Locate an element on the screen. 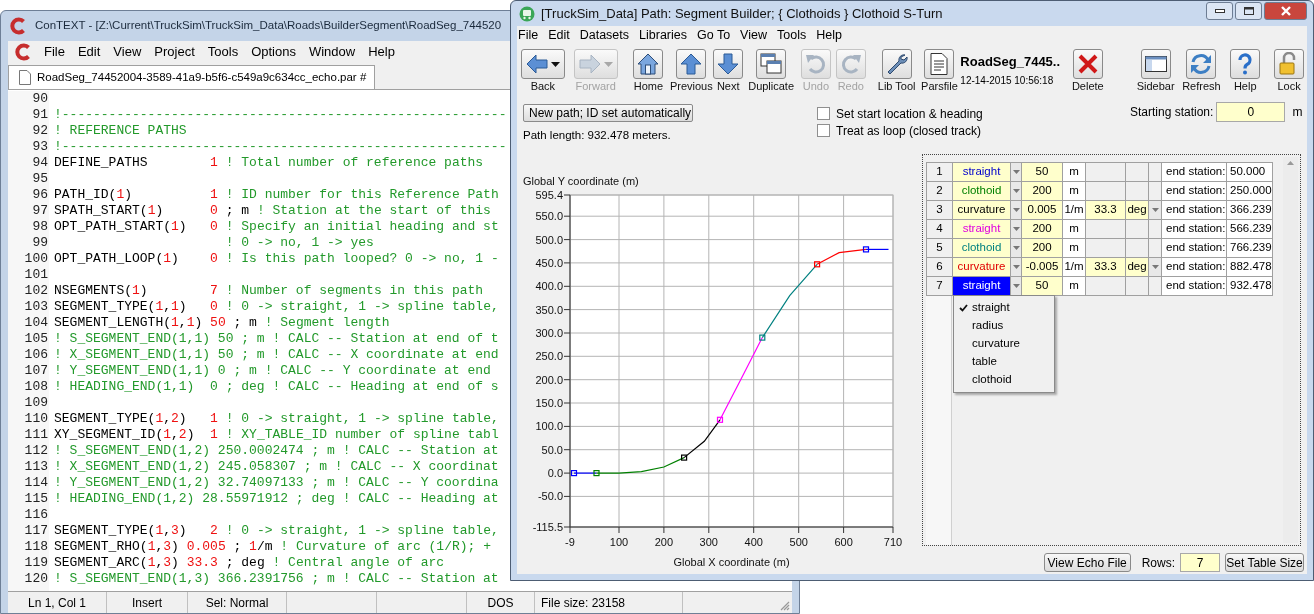  arrow-left-icon is located at coordinates (537, 64).